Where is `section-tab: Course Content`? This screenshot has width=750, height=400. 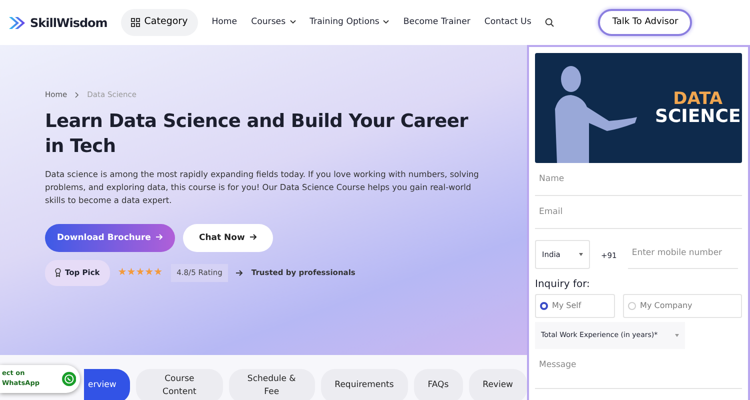
section-tab: Course Content is located at coordinates (179, 384).